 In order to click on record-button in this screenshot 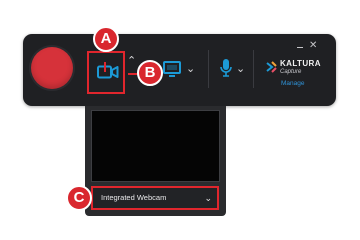, I will do `click(52, 68)`.